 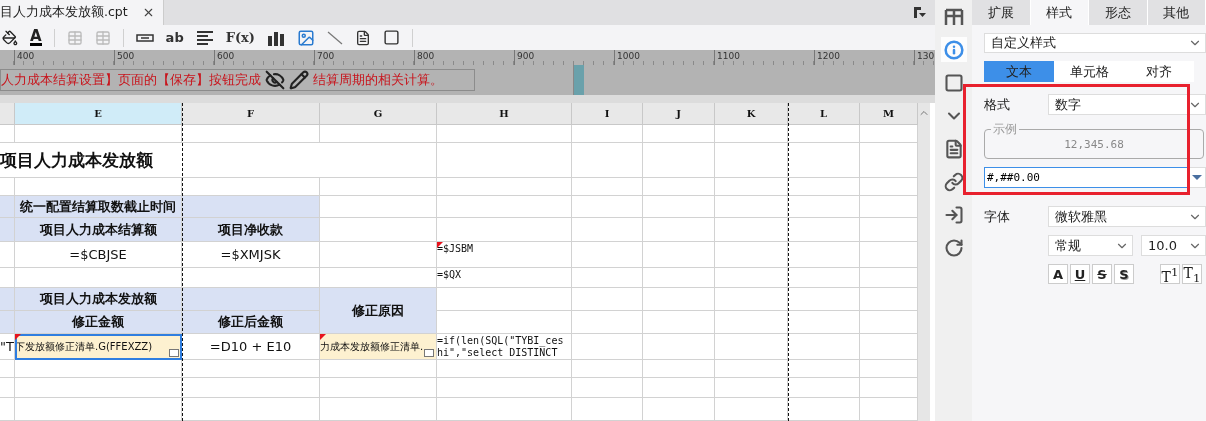 I want to click on font-style-button: T$^{1}$, so click(x=1170, y=274).